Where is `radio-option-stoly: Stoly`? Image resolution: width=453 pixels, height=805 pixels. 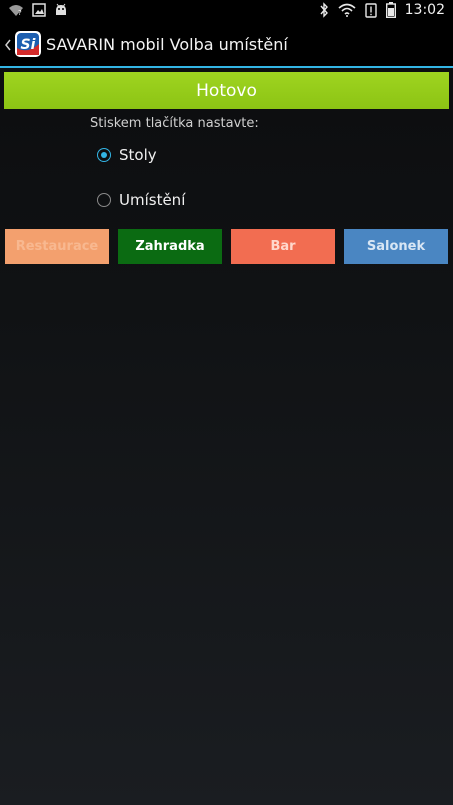 radio-option-stoly: Stoly is located at coordinates (127, 155).